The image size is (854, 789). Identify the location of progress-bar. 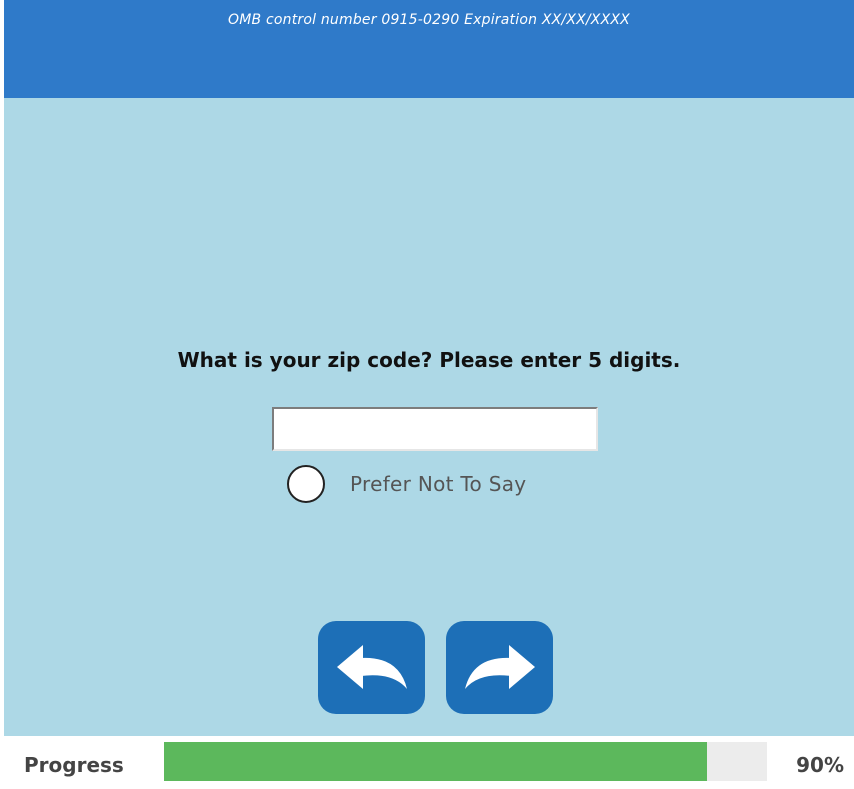
(465, 761).